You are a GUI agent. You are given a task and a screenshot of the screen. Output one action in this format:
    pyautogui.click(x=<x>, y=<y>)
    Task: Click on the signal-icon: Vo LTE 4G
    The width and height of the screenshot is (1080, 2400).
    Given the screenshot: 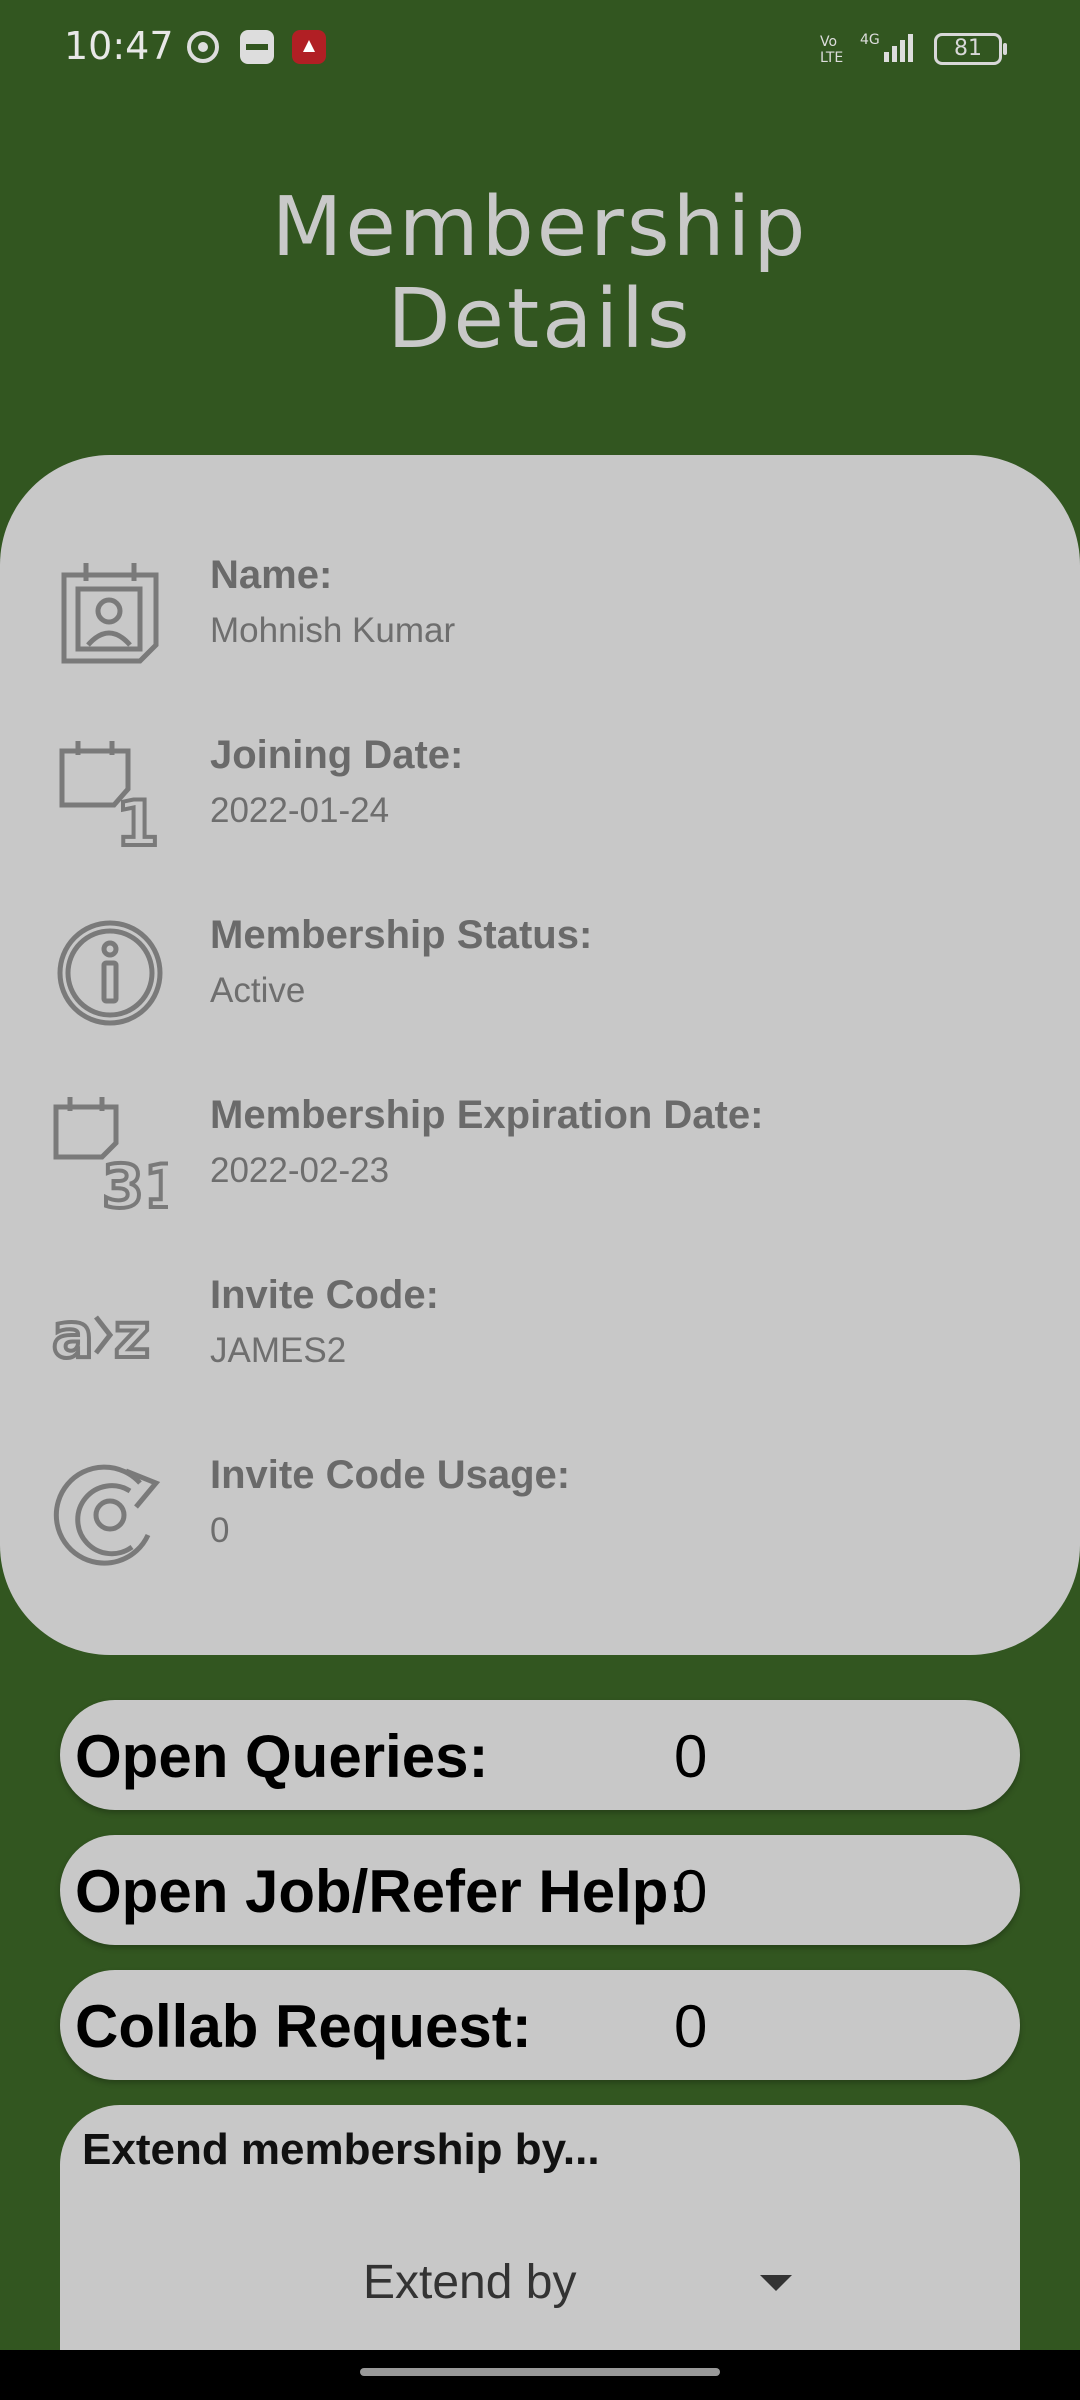 What is the action you would take?
    pyautogui.click(x=866, y=49)
    